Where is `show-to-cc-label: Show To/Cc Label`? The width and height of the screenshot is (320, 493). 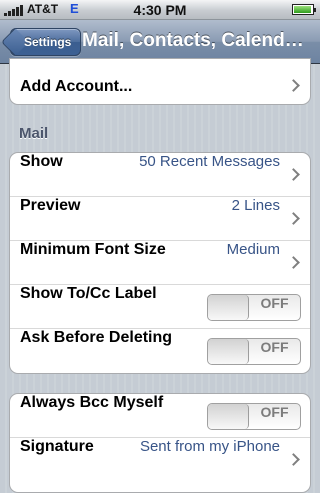
show-to-cc-label: Show To/Cc Label is located at coordinates (88, 293).